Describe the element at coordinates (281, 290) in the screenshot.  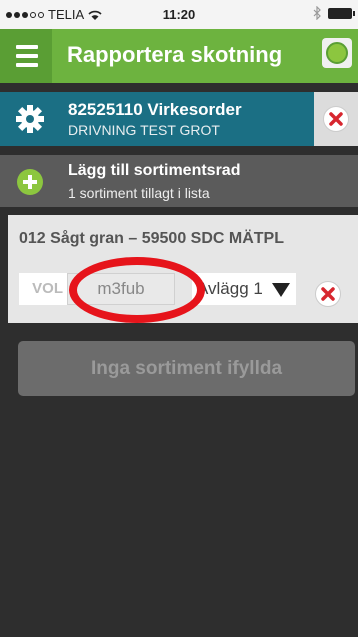
I see `dropdown-arrow-icon` at that location.